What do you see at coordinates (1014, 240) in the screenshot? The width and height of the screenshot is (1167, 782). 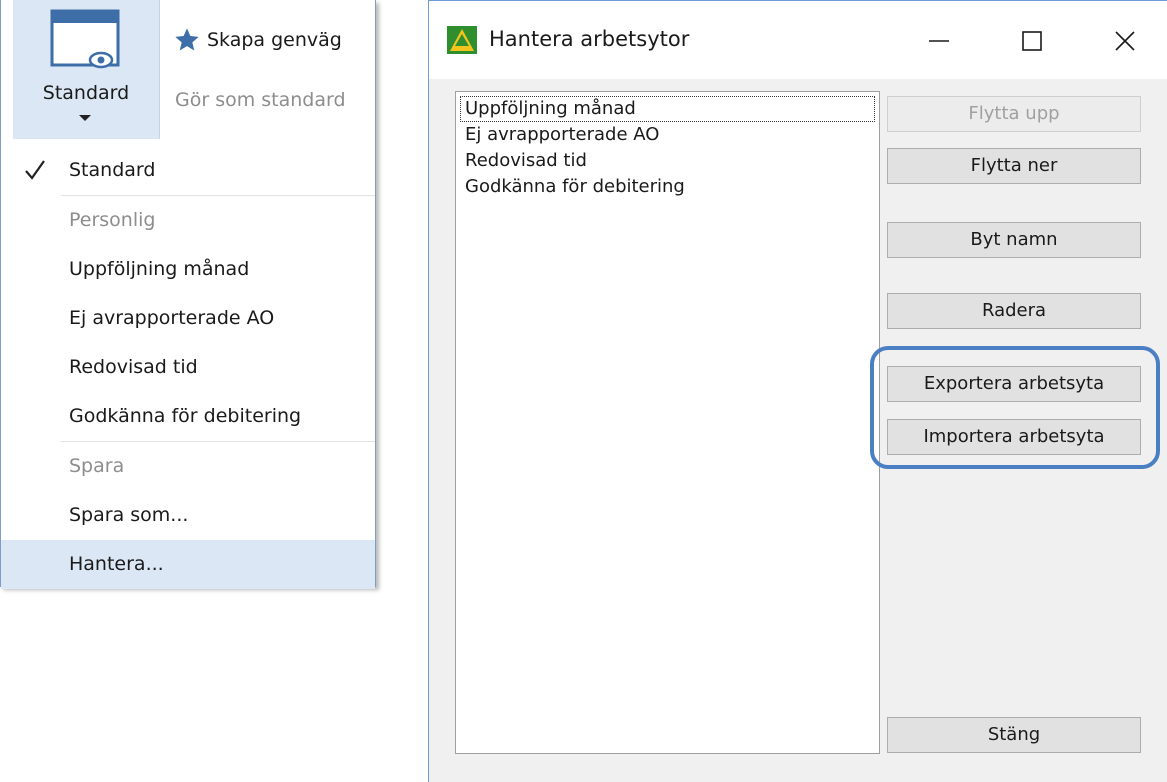 I see `rename-button: Byt namn` at bounding box center [1014, 240].